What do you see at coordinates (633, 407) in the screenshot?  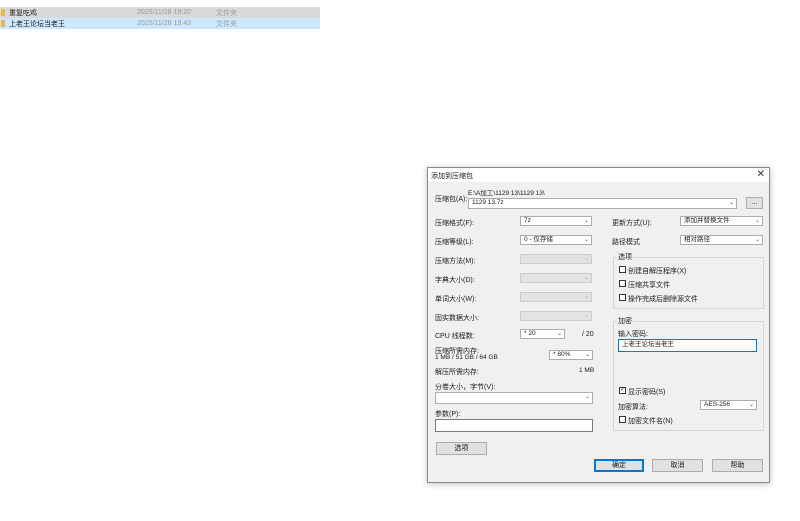 I see `encrypt-method-label: 加密算法:` at bounding box center [633, 407].